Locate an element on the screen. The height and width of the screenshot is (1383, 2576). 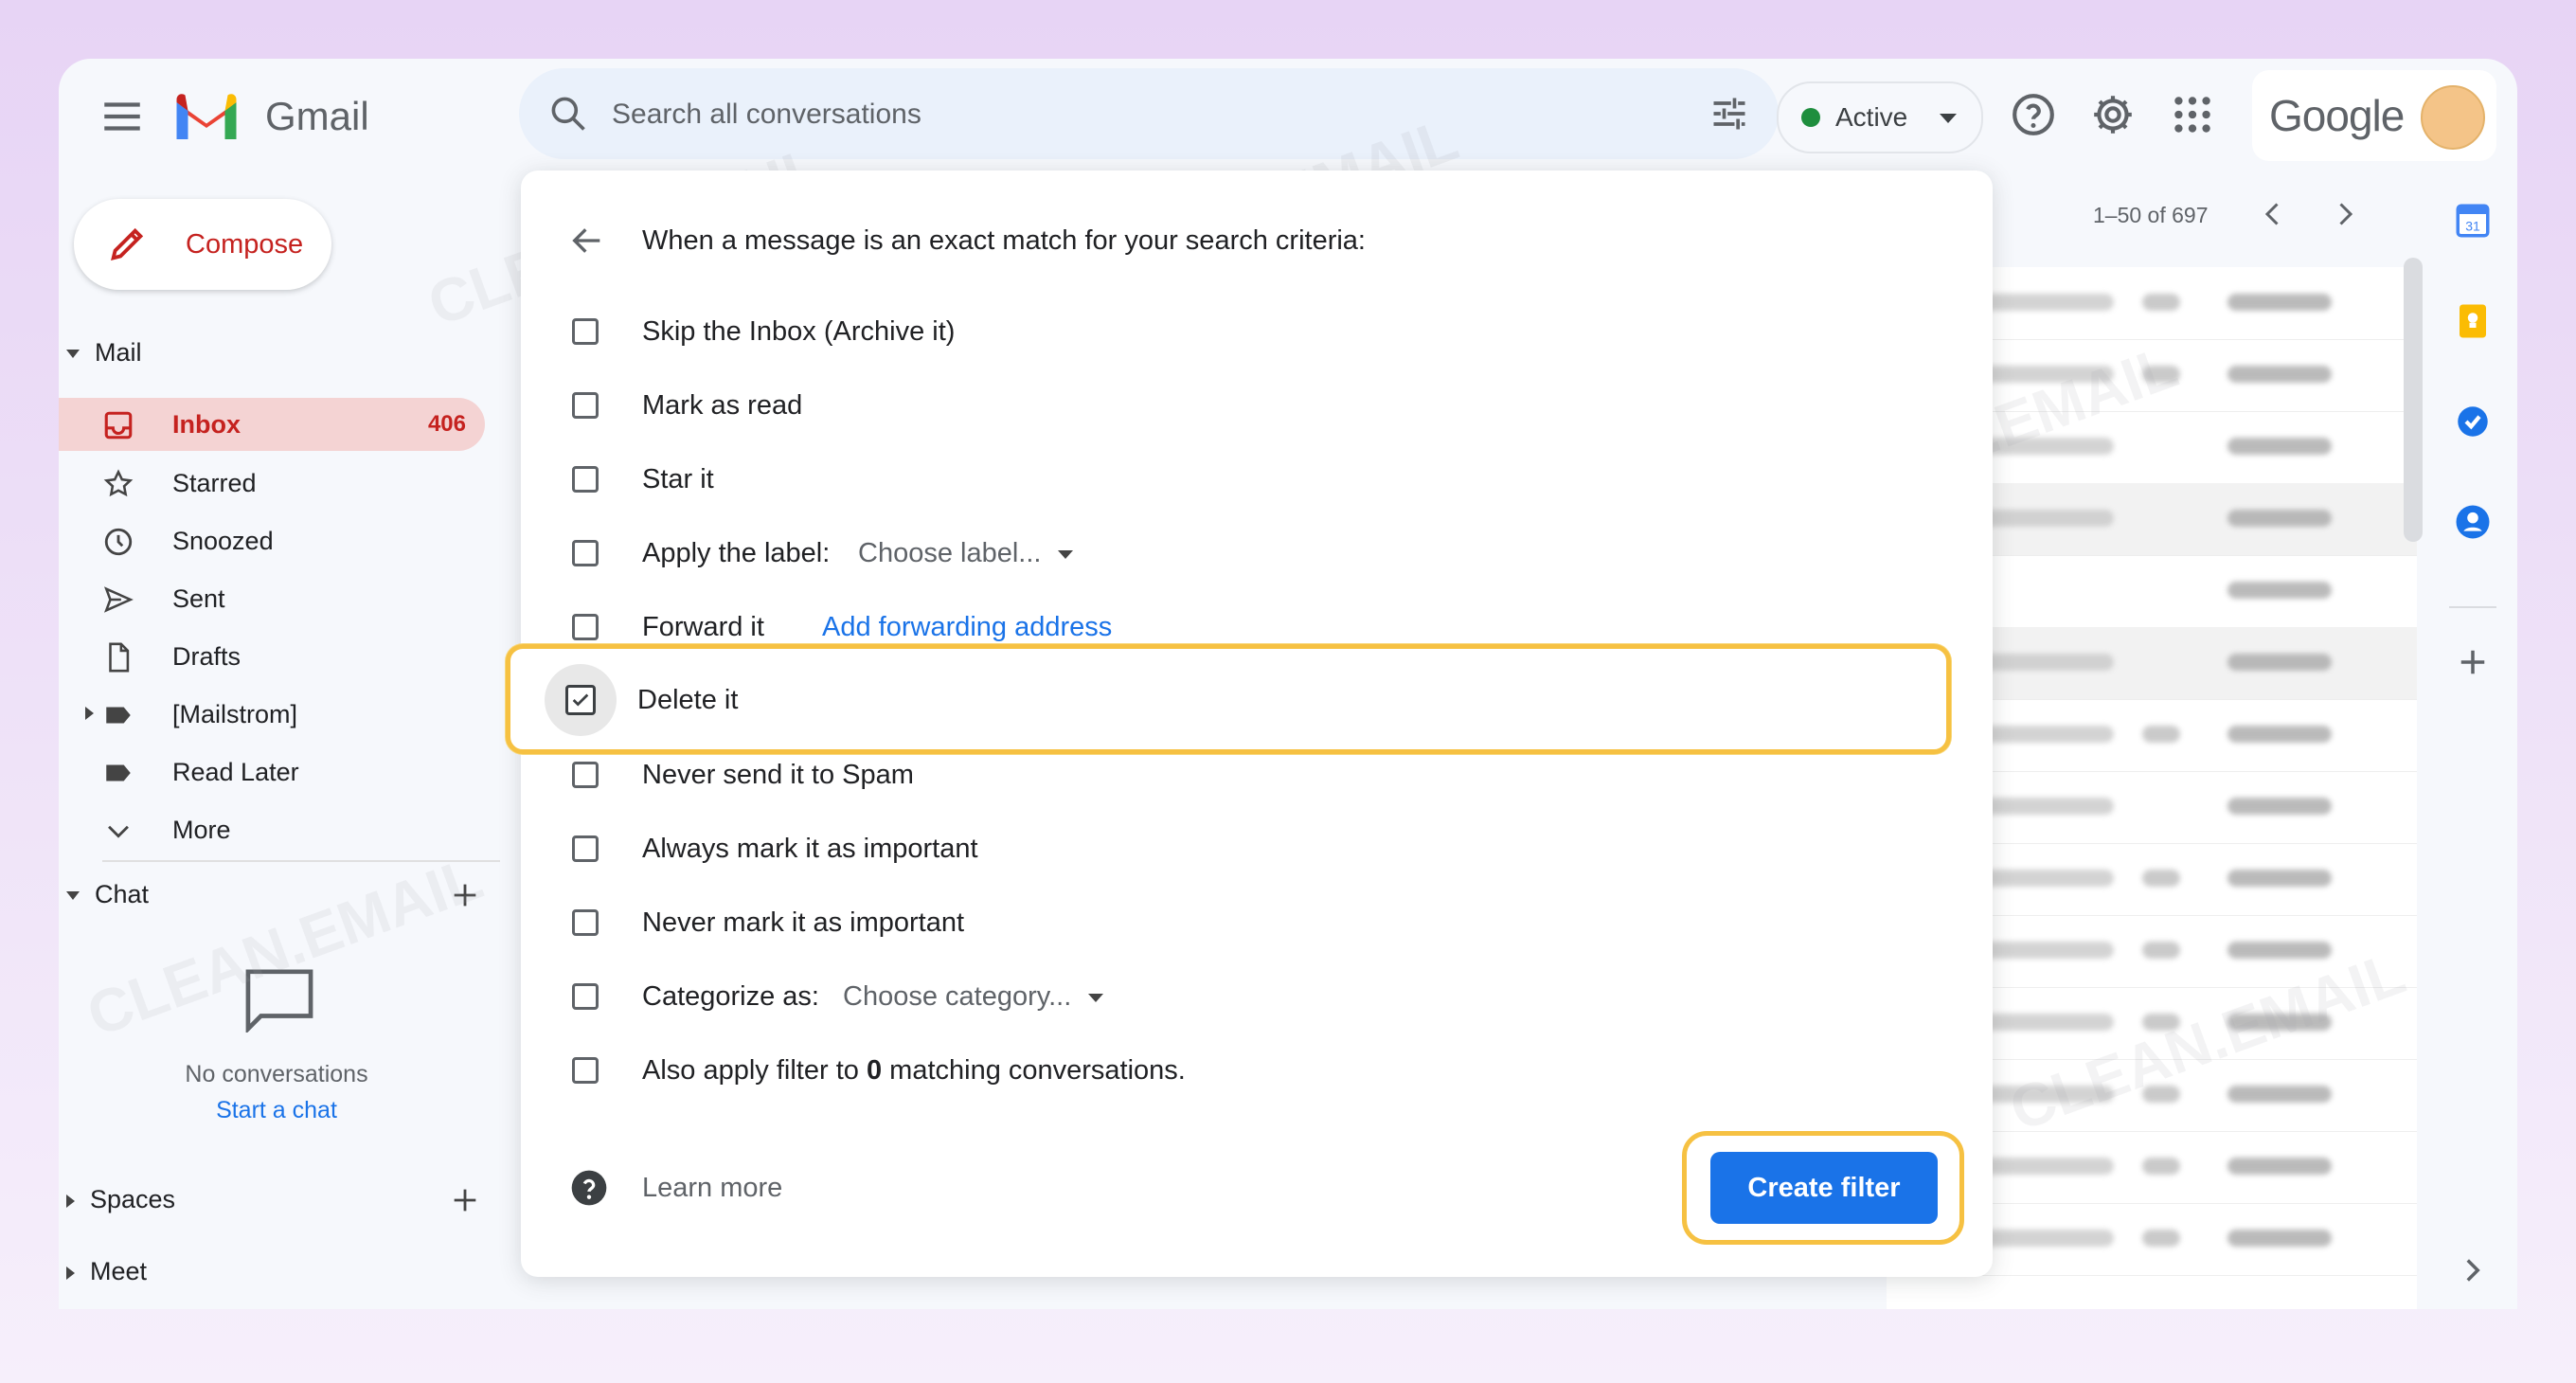
mail-section-toggle: Mail is located at coordinates (104, 352).